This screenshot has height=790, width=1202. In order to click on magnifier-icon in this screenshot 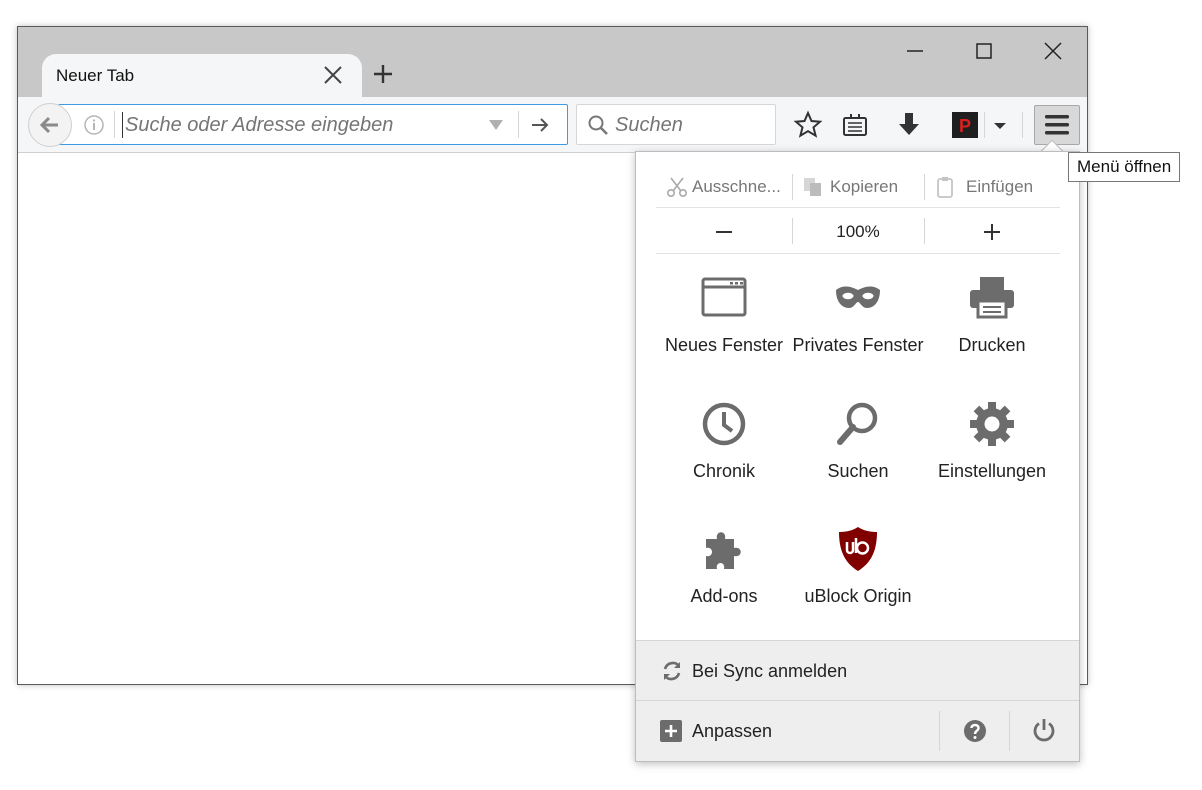, I will do `click(857, 423)`.